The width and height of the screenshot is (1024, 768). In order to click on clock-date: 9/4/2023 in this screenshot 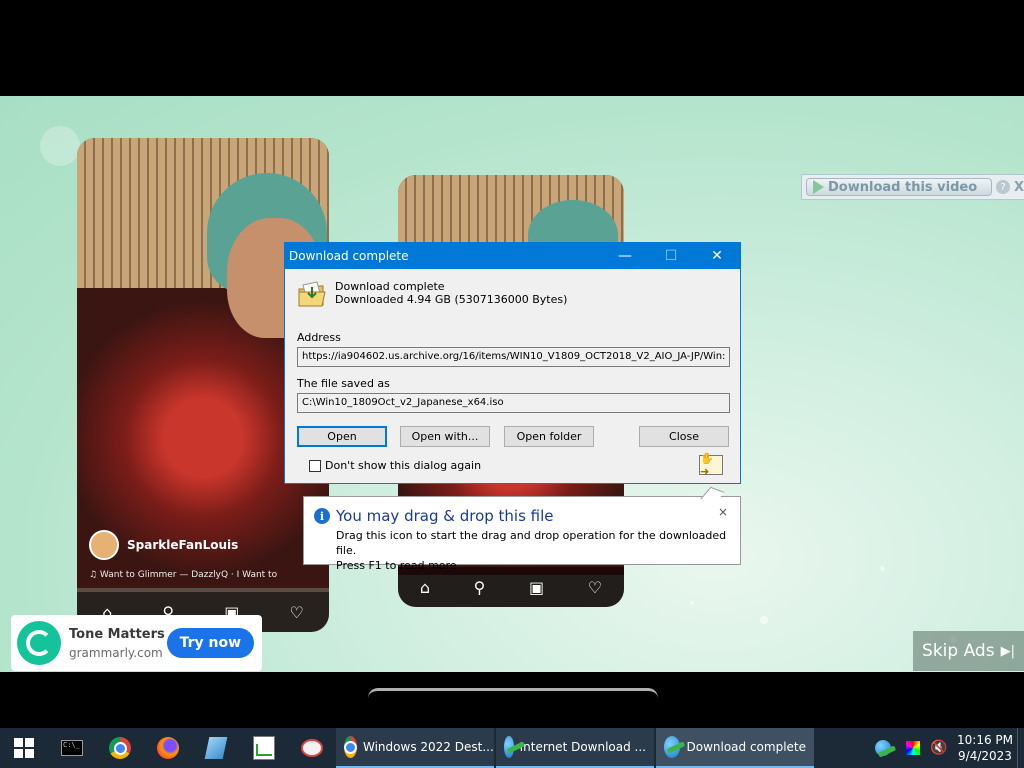, I will do `click(985, 756)`.